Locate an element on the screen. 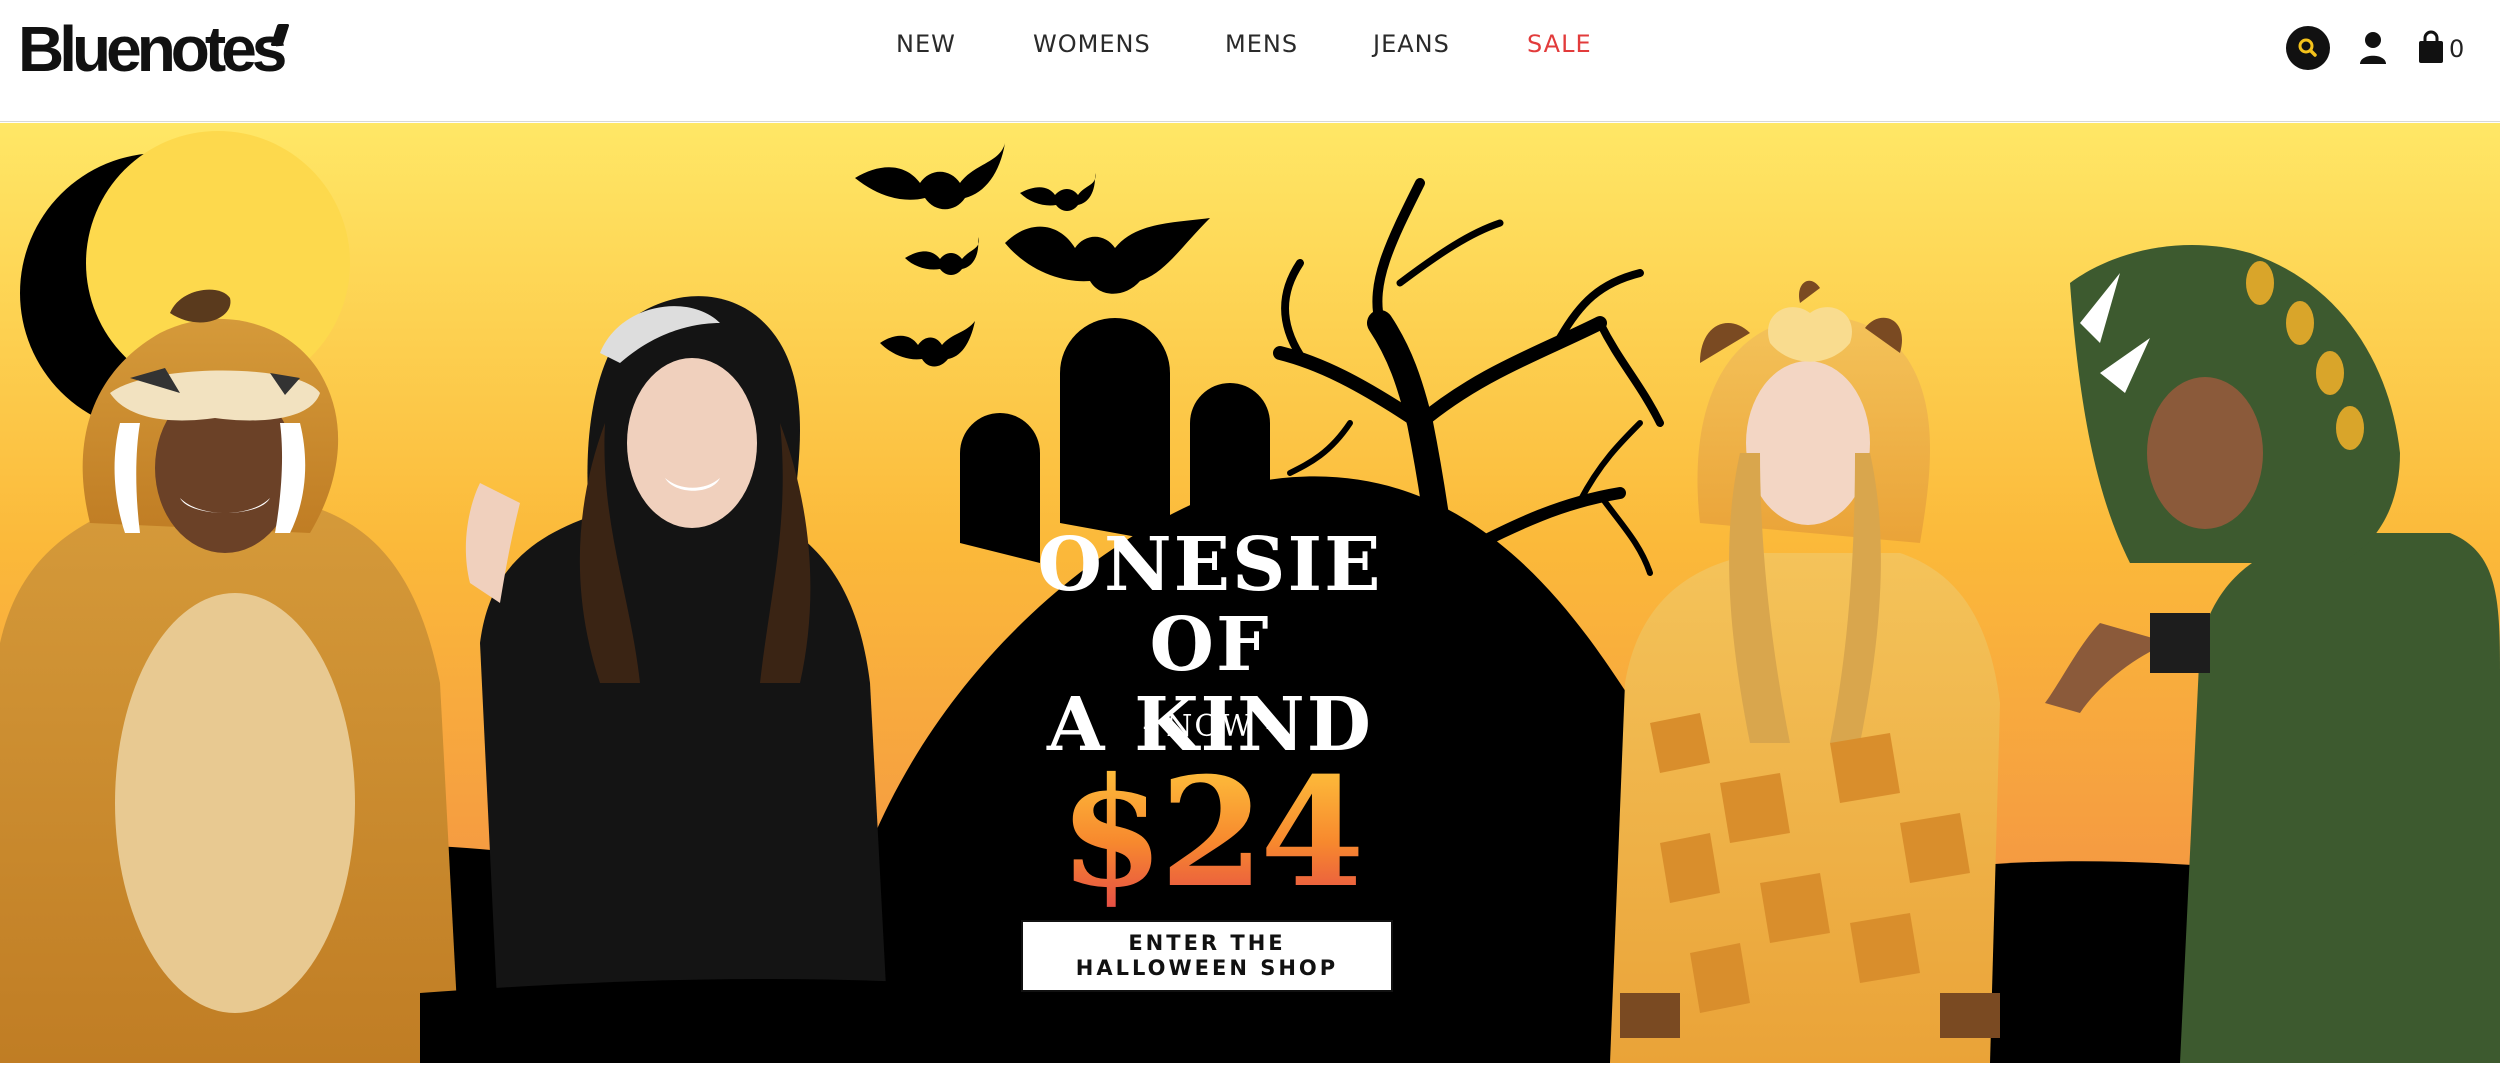 This screenshot has height=1070, width=2500. main-nav: NEW WOMENS MENS JEANS SALE is located at coordinates (1250, 44).